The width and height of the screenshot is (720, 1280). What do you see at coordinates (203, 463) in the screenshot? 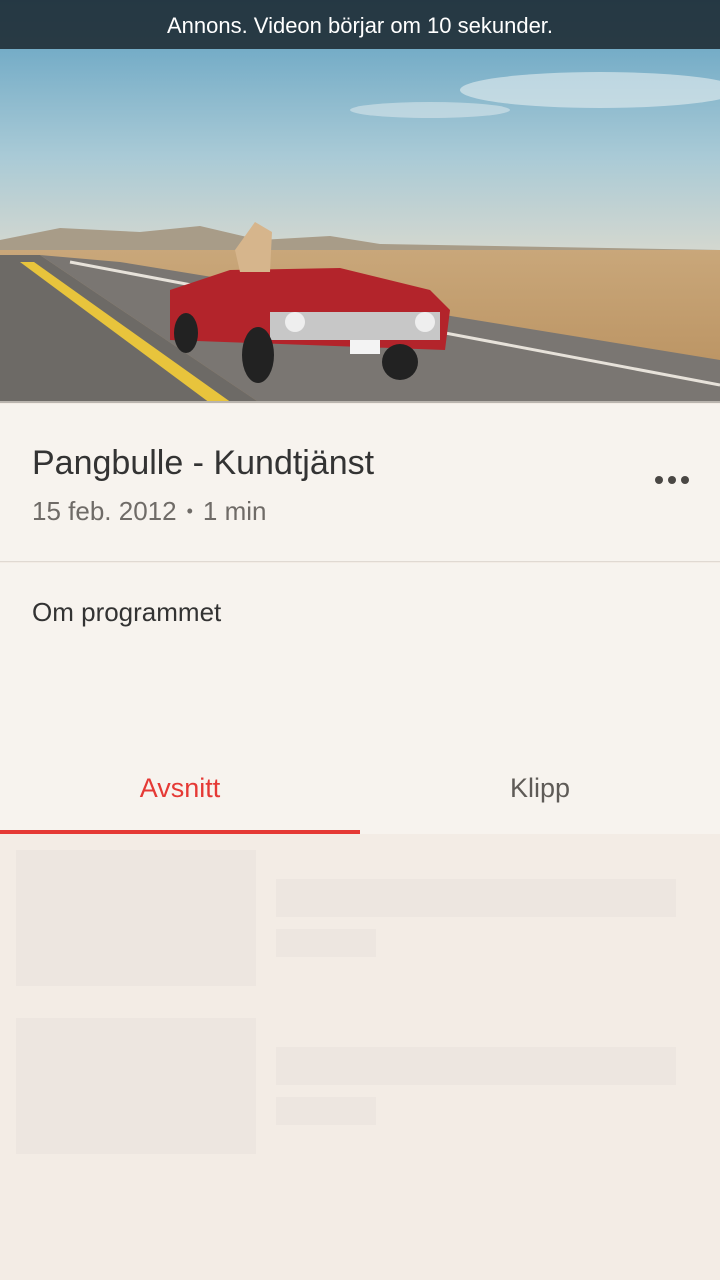
I see `program-title: Pangbulle - Kundtjänst` at bounding box center [203, 463].